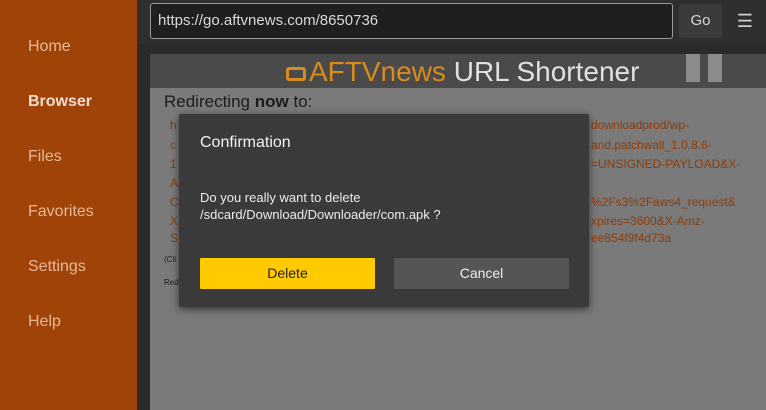 The width and height of the screenshot is (766, 410). Describe the element at coordinates (663, 202) in the screenshot. I see `redirect-url-fragment: %2Fs3%2Faws4_request&` at that location.